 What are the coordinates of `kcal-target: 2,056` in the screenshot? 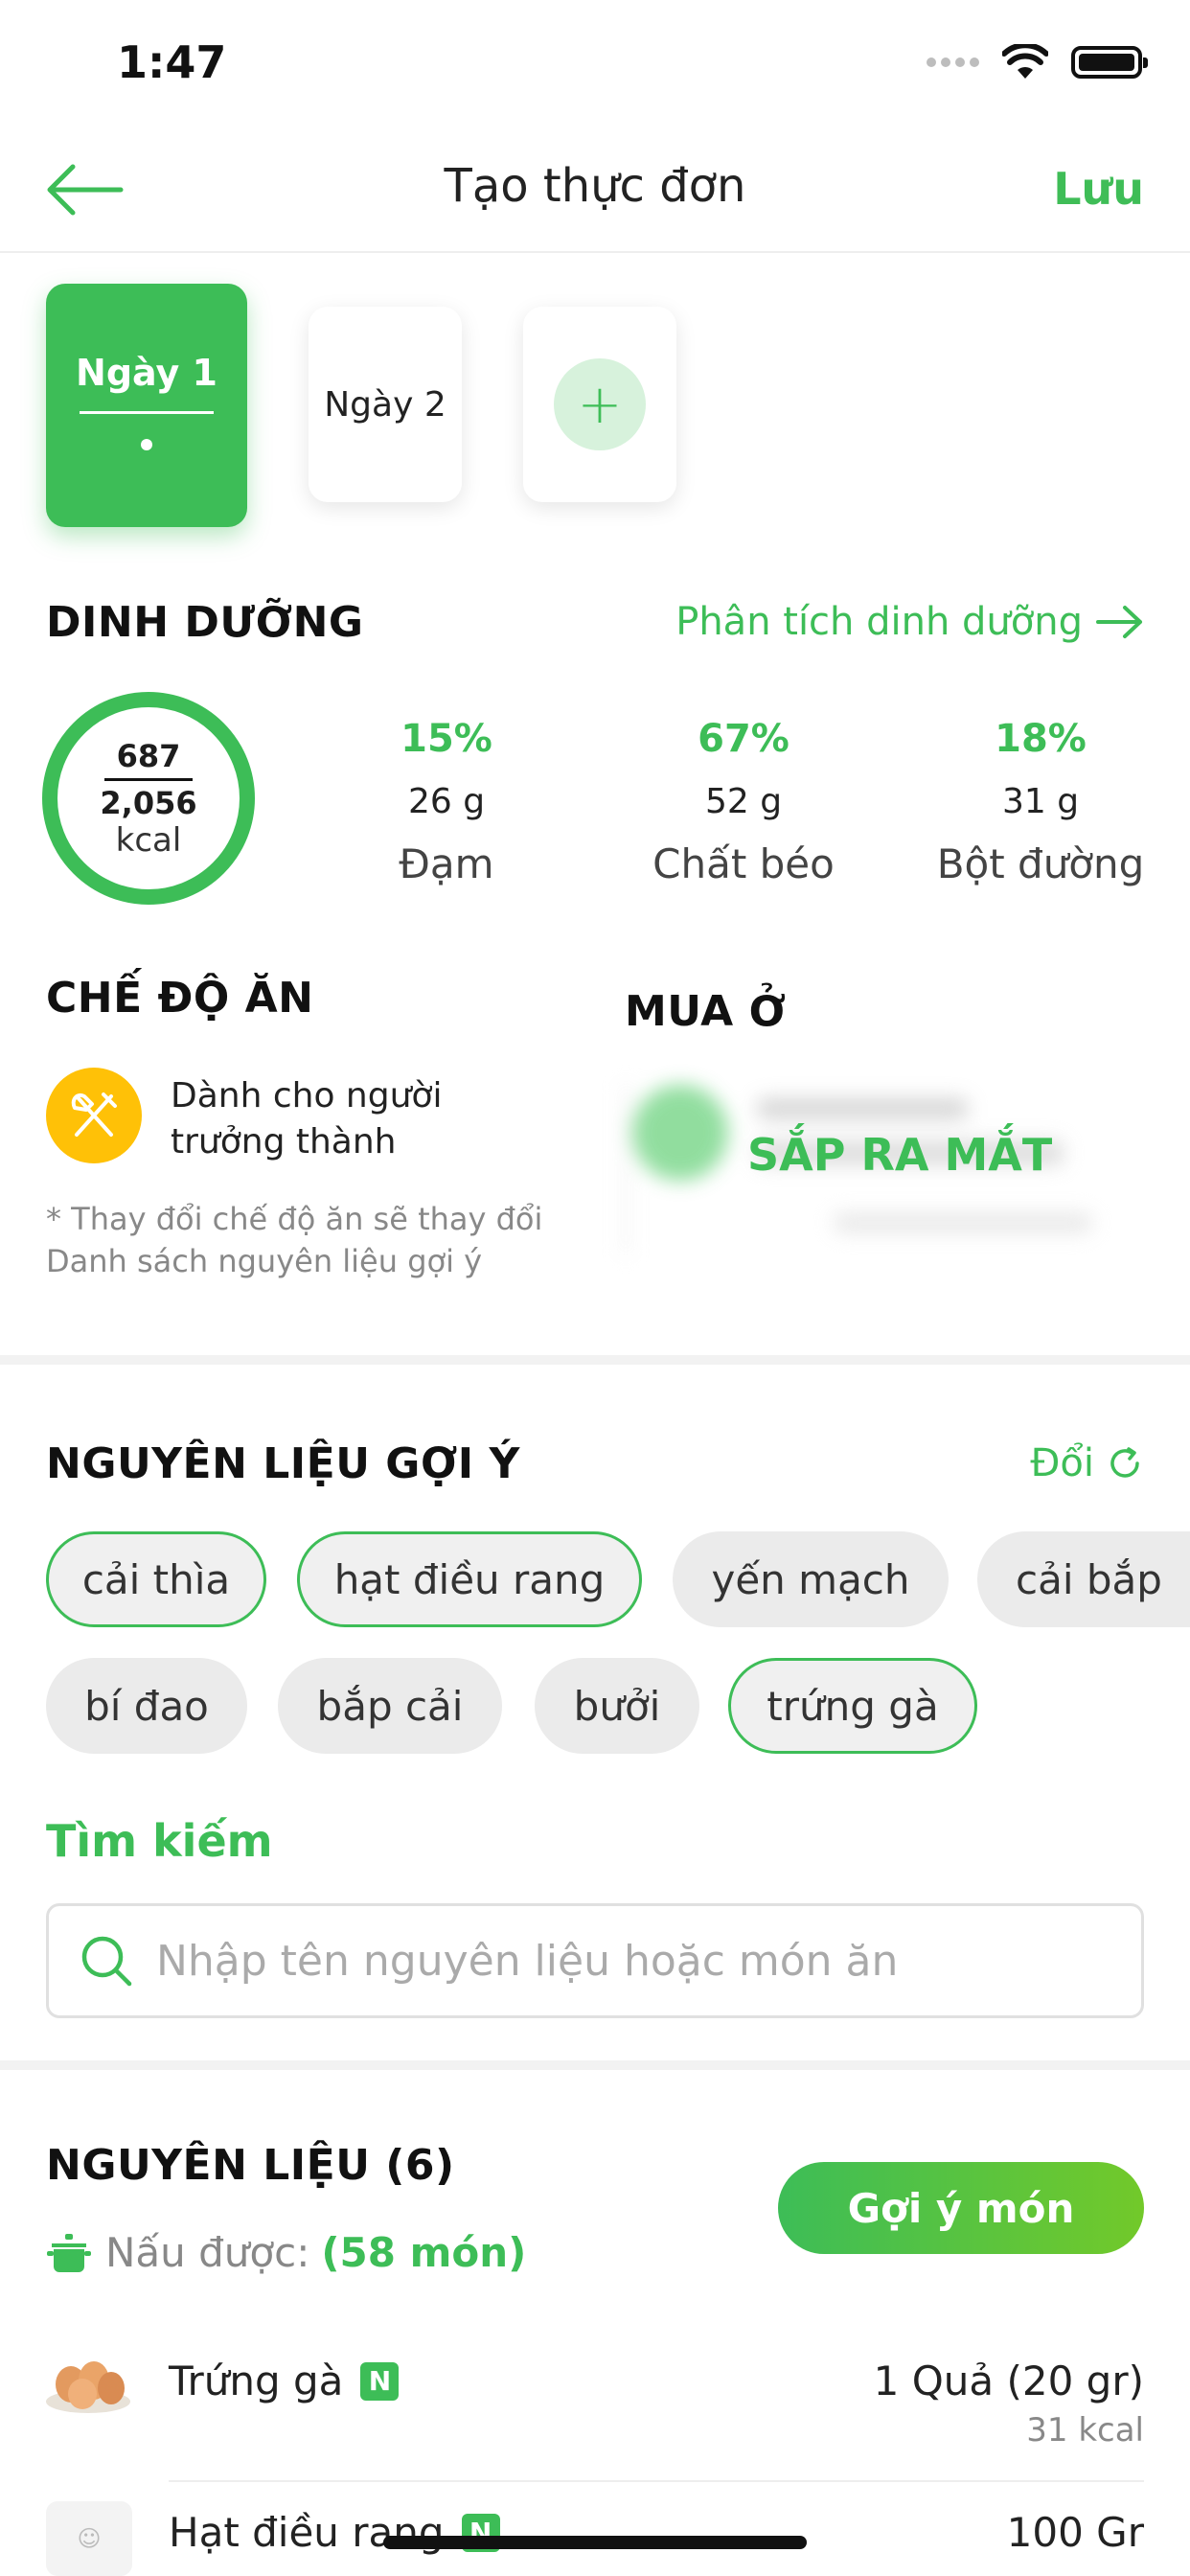 It's located at (148, 802).